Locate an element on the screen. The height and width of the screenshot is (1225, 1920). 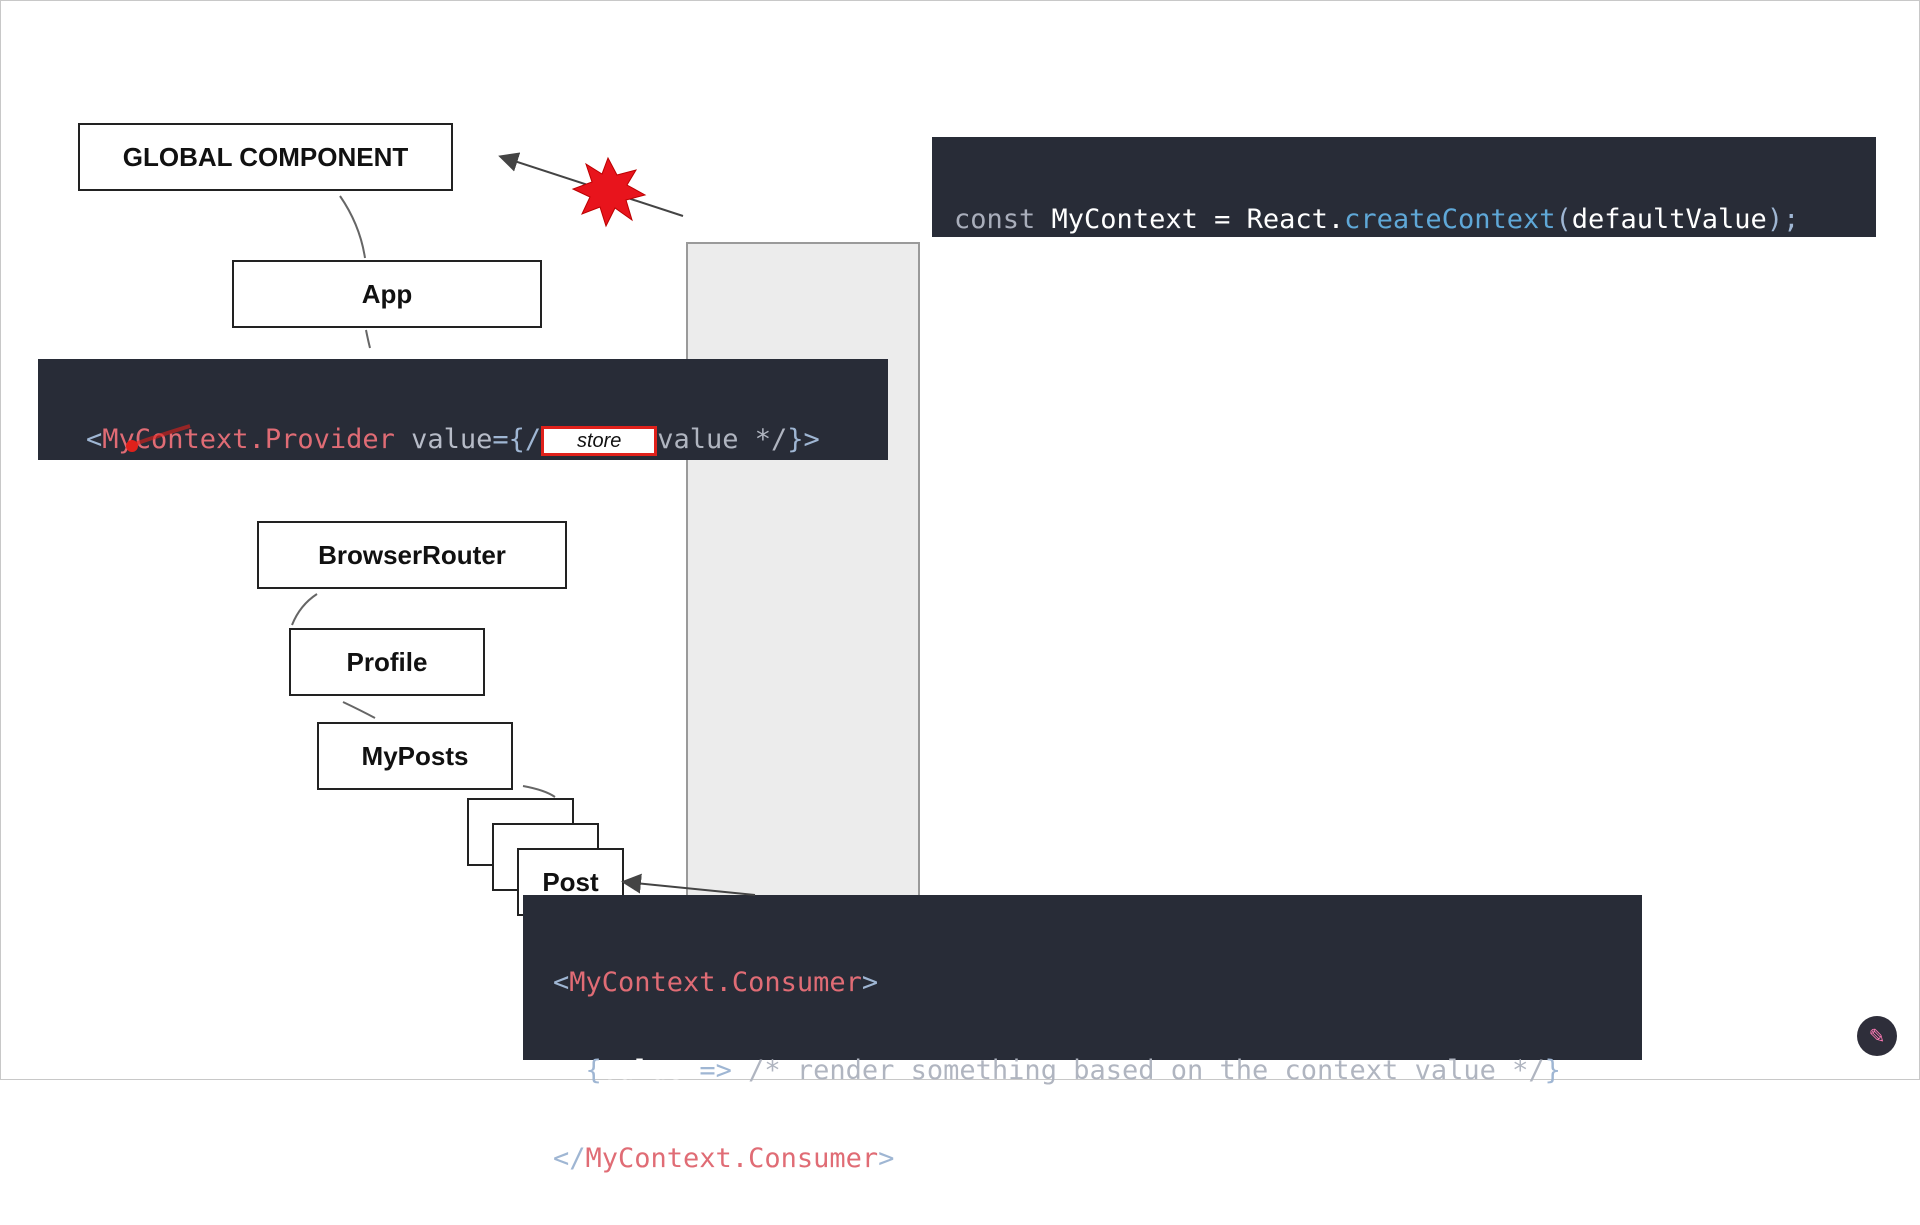
consumer-end-close: > is located at coordinates (886, 1158).